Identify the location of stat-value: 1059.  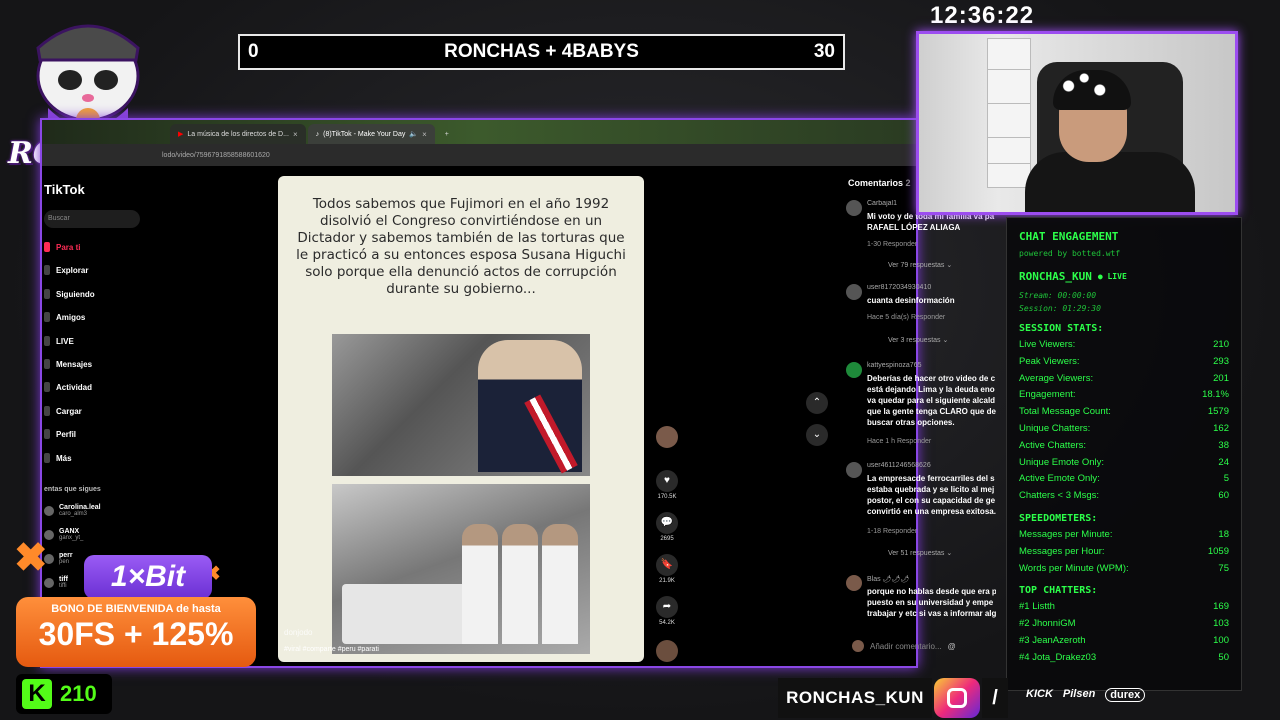
(1218, 551).